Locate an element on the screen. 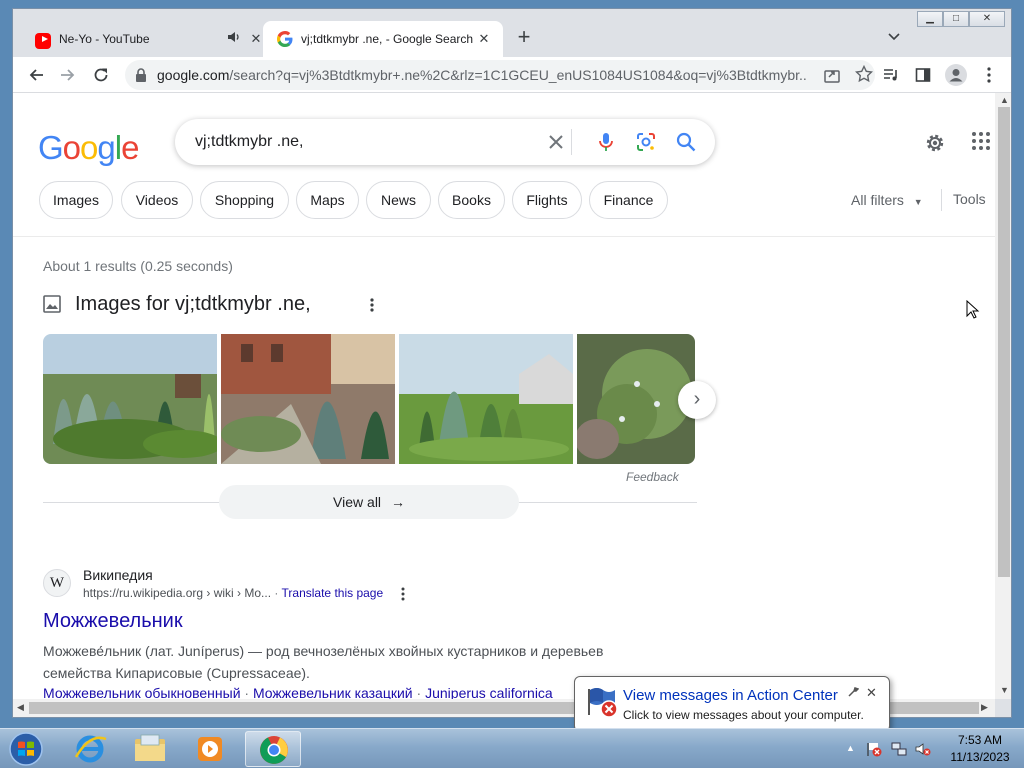 The height and width of the screenshot is (768, 1024). tab-title: vj;tdtkmybr .ne, - Google Search is located at coordinates (387, 39).